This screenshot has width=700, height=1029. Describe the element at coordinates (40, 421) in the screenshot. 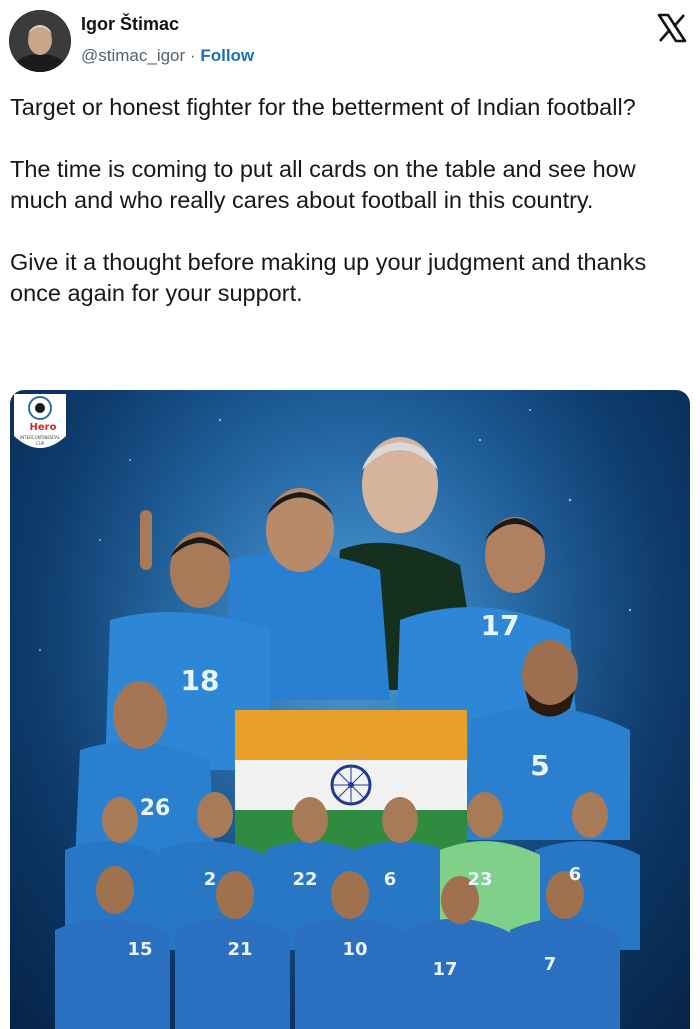

I see `hero-cup-badge: Hero INTERCONTINENTAL CUP` at that location.